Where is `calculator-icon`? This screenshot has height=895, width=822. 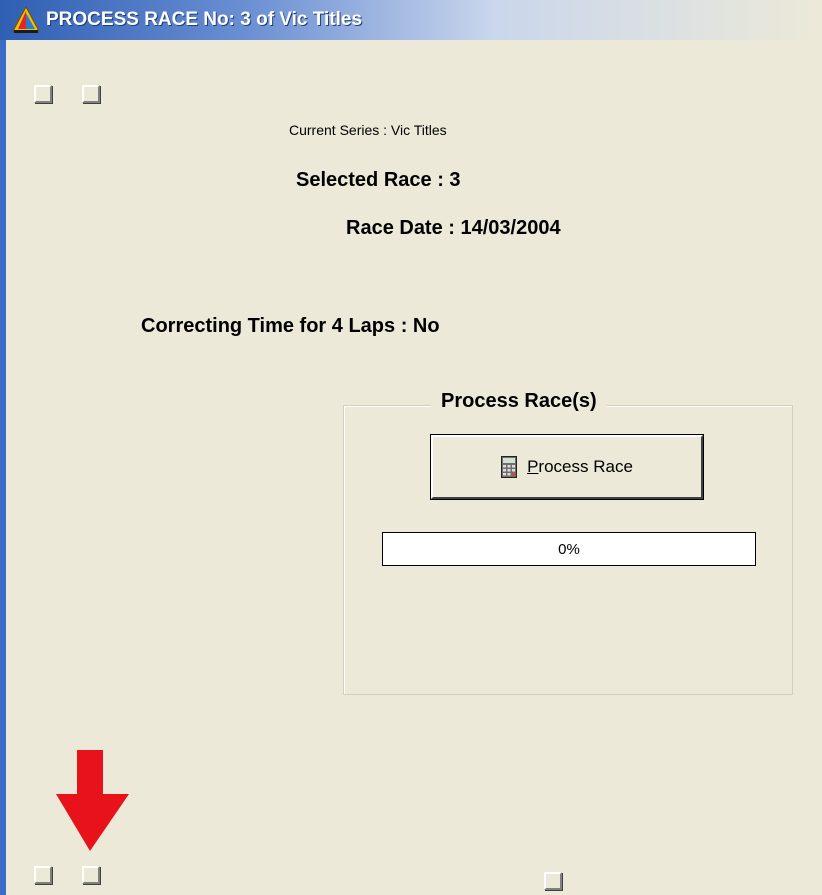
calculator-icon is located at coordinates (509, 467).